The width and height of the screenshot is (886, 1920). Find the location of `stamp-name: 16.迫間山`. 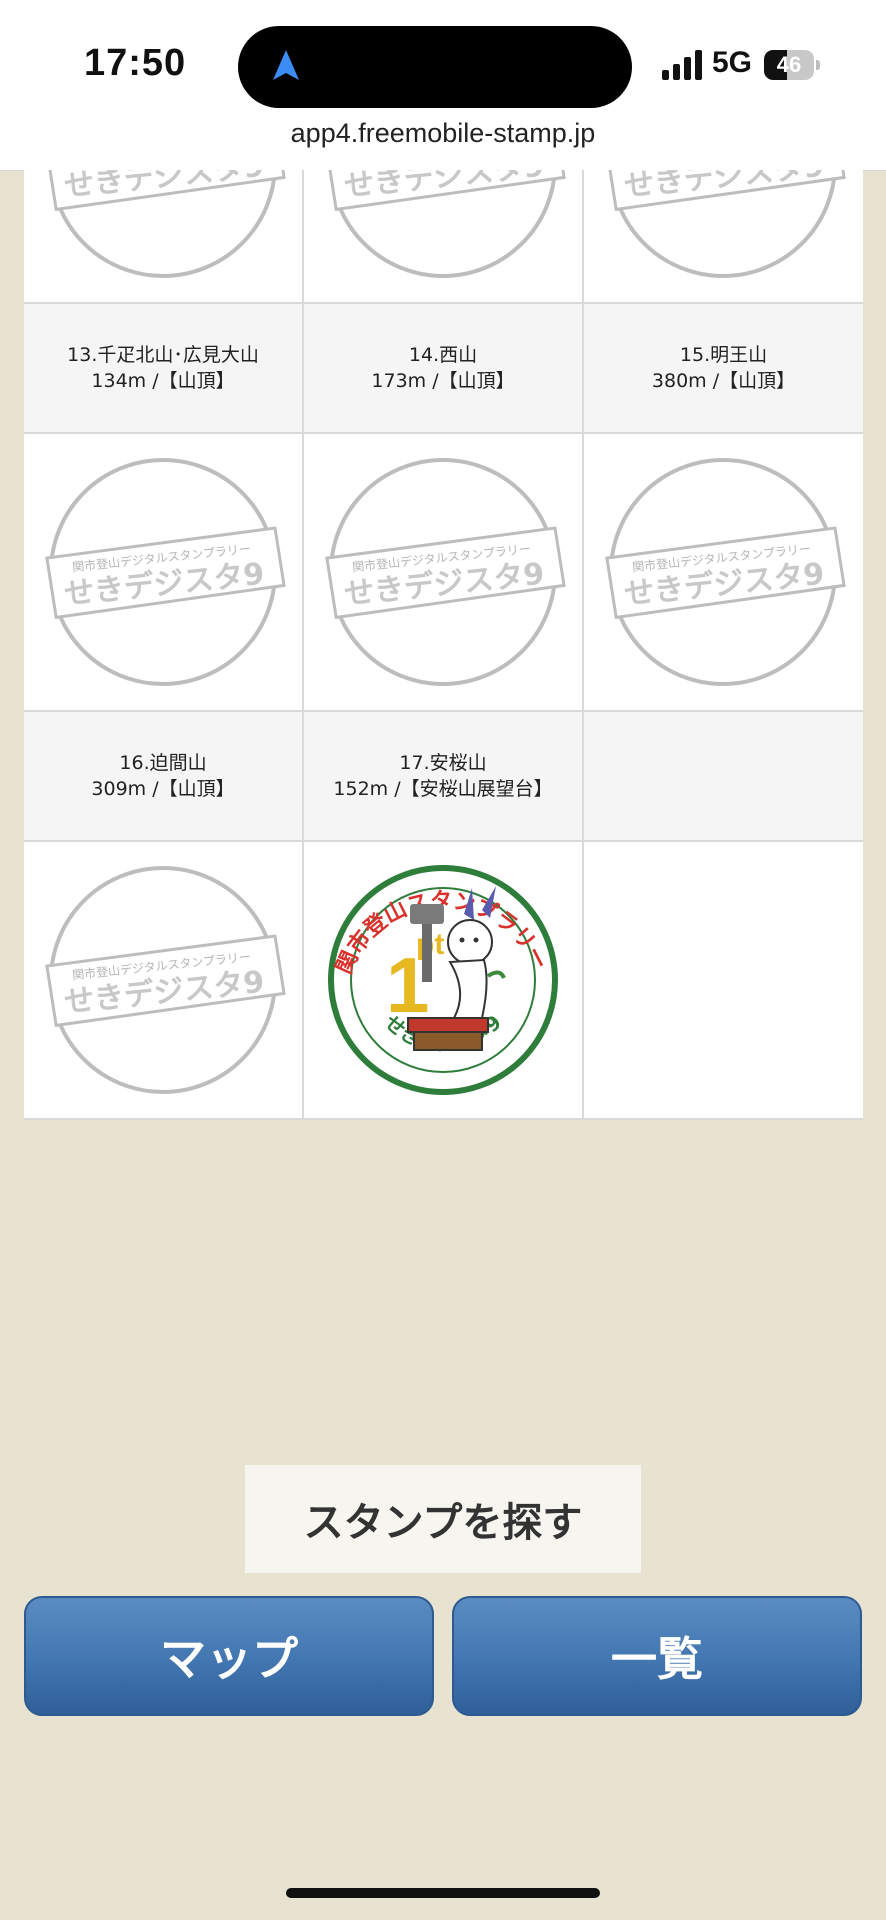

stamp-name: 16.迫間山 is located at coordinates (163, 763).